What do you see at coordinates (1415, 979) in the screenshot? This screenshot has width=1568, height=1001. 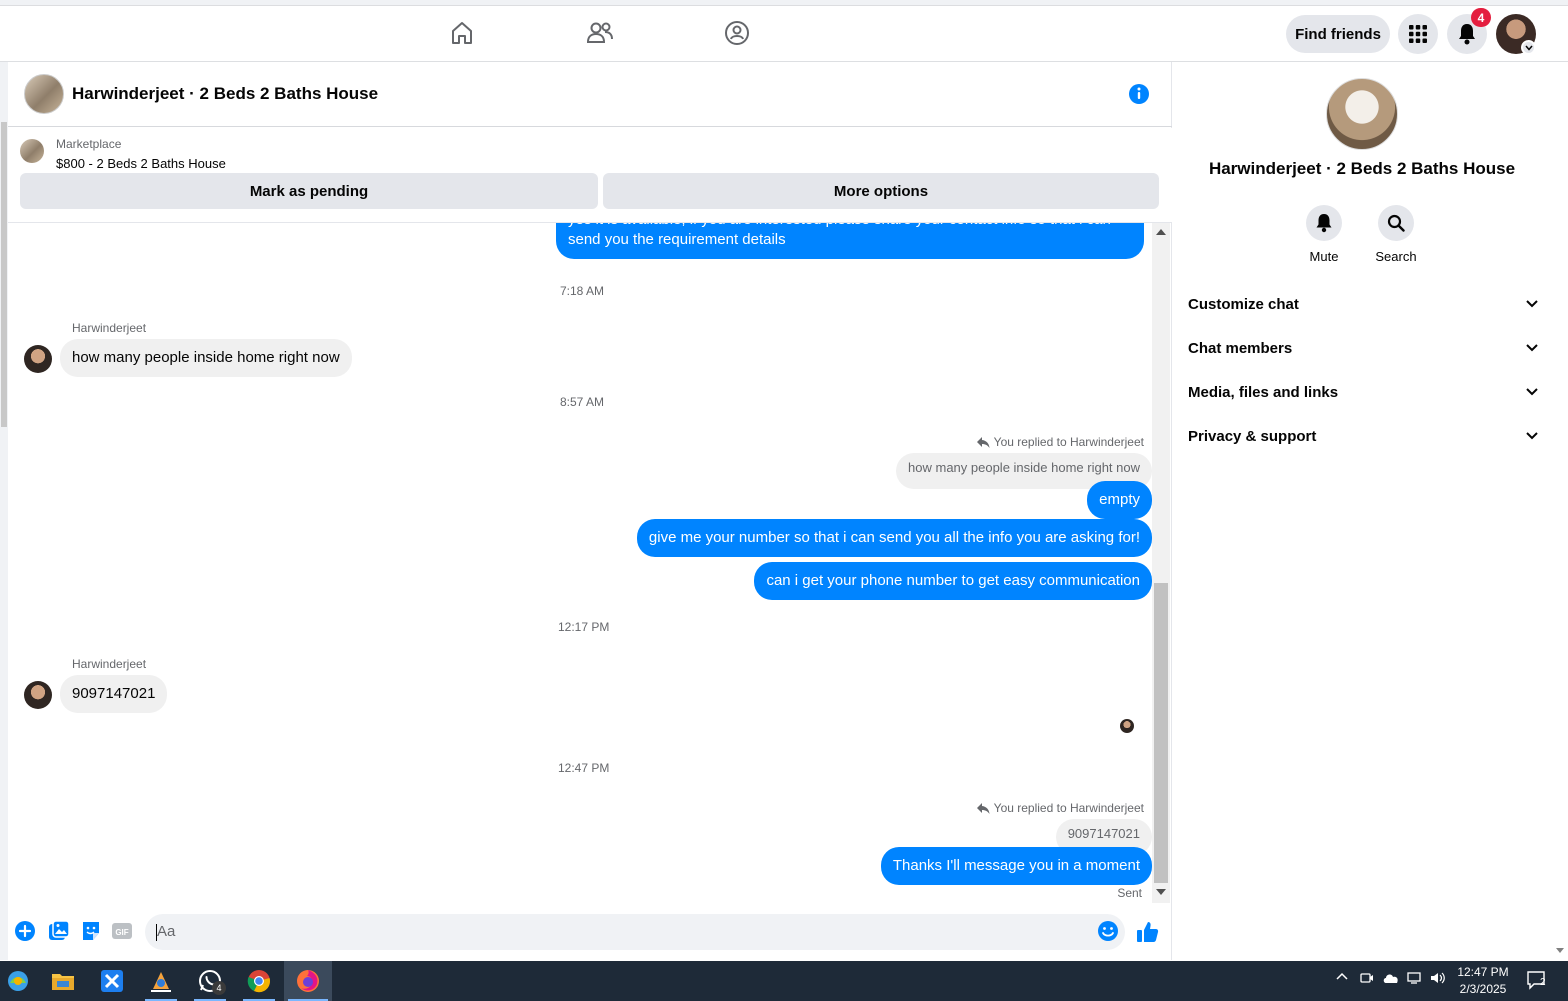 I see `network-icon` at bounding box center [1415, 979].